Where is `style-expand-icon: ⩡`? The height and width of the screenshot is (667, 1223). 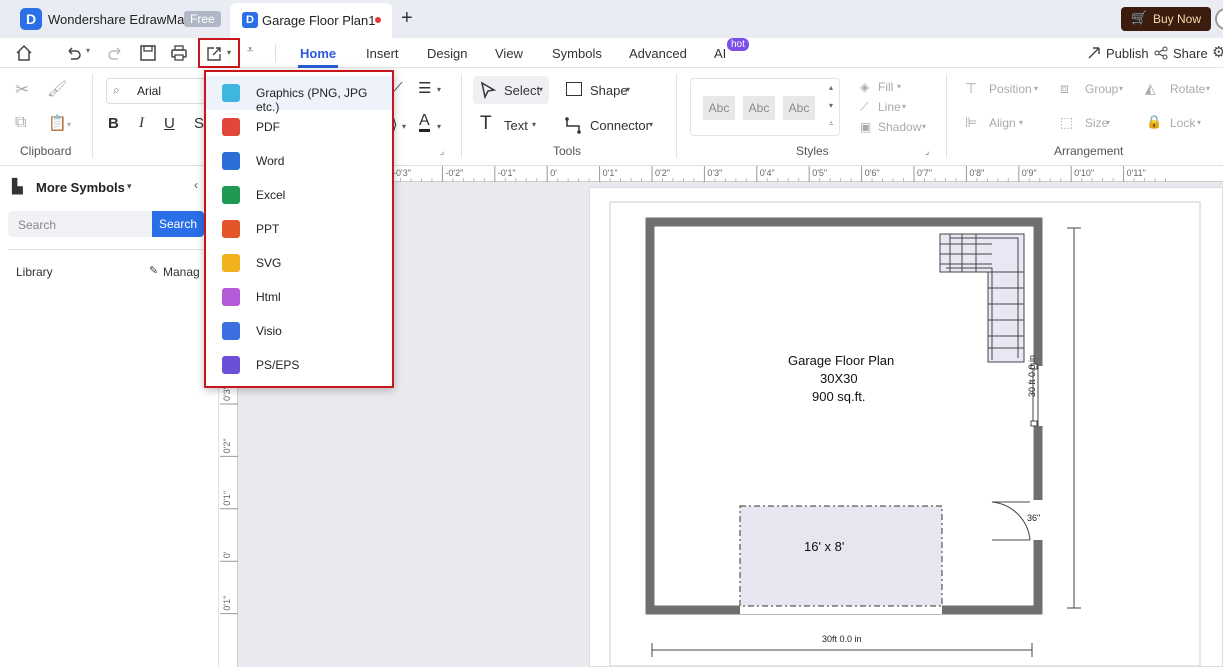 style-expand-icon: ⩡ is located at coordinates (831, 124).